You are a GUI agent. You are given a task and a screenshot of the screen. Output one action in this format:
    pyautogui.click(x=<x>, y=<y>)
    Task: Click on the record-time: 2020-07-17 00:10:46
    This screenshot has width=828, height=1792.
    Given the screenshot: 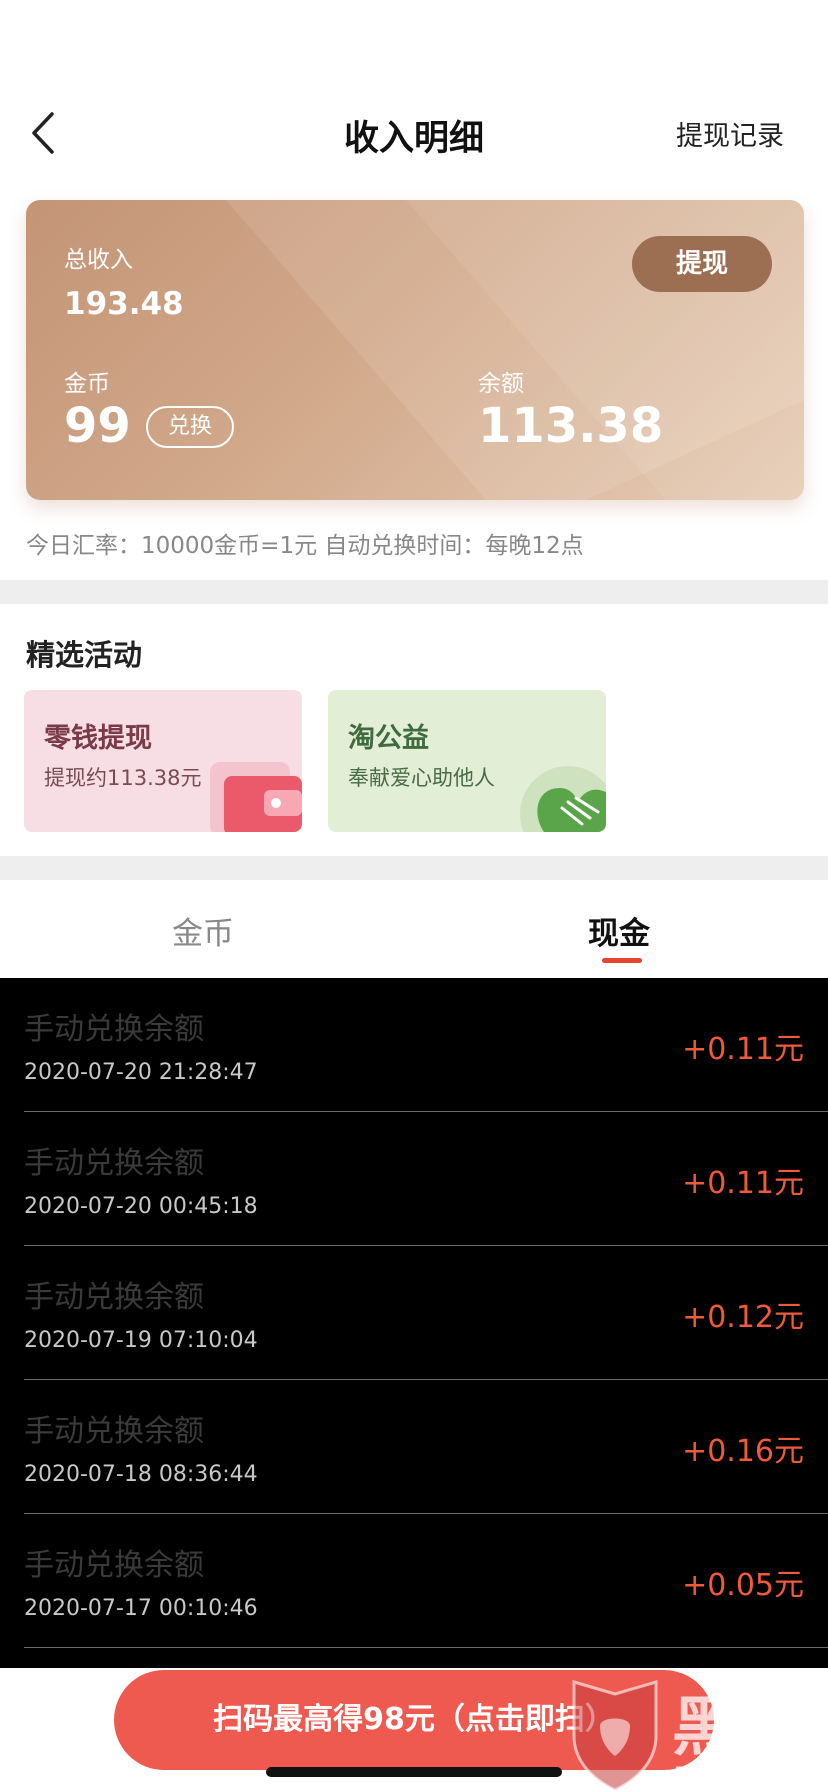 What is the action you would take?
    pyautogui.click(x=141, y=1608)
    